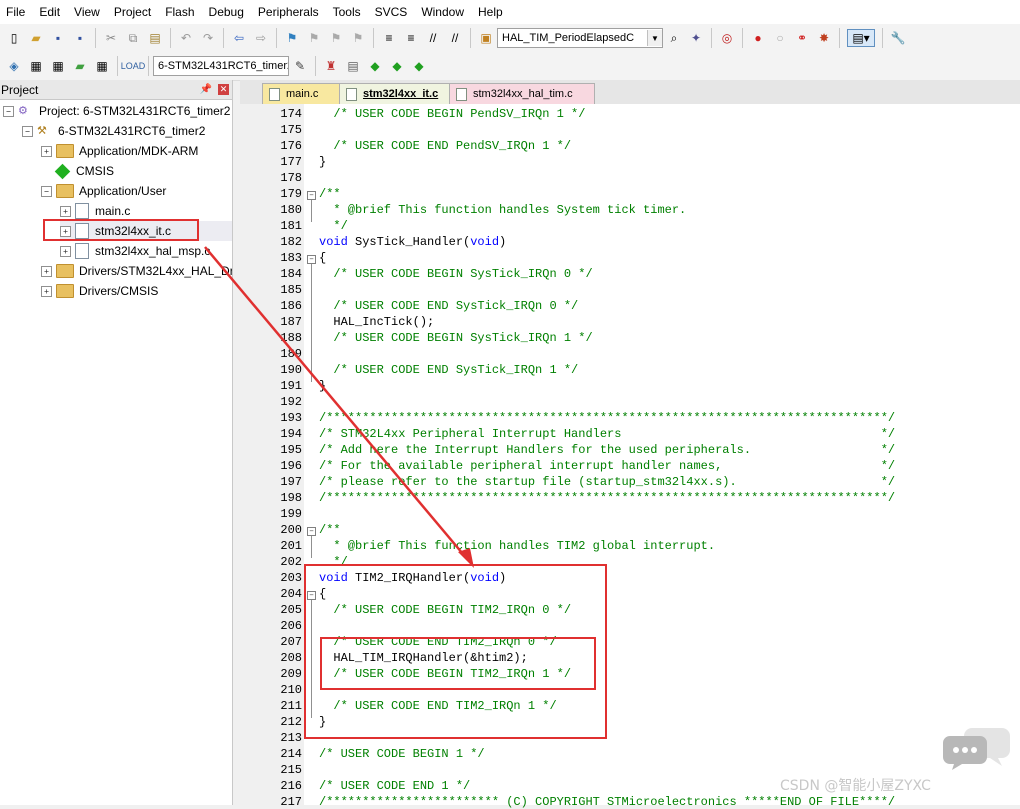 The image size is (1020, 809). I want to click on target-options-icon: ✎, so click(300, 66).